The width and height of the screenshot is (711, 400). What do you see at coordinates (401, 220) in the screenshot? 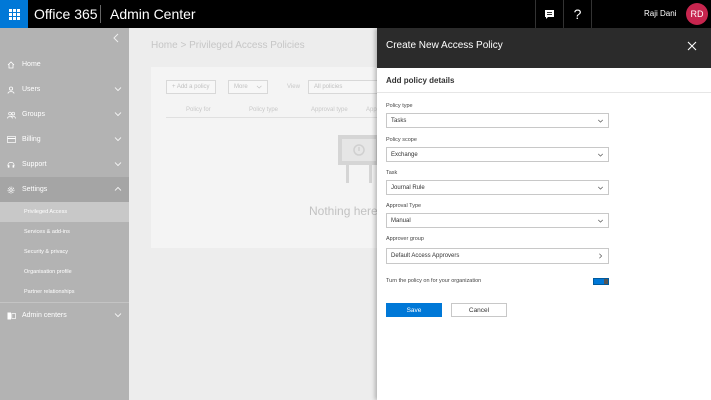
I see `approval-type-value: Manual` at bounding box center [401, 220].